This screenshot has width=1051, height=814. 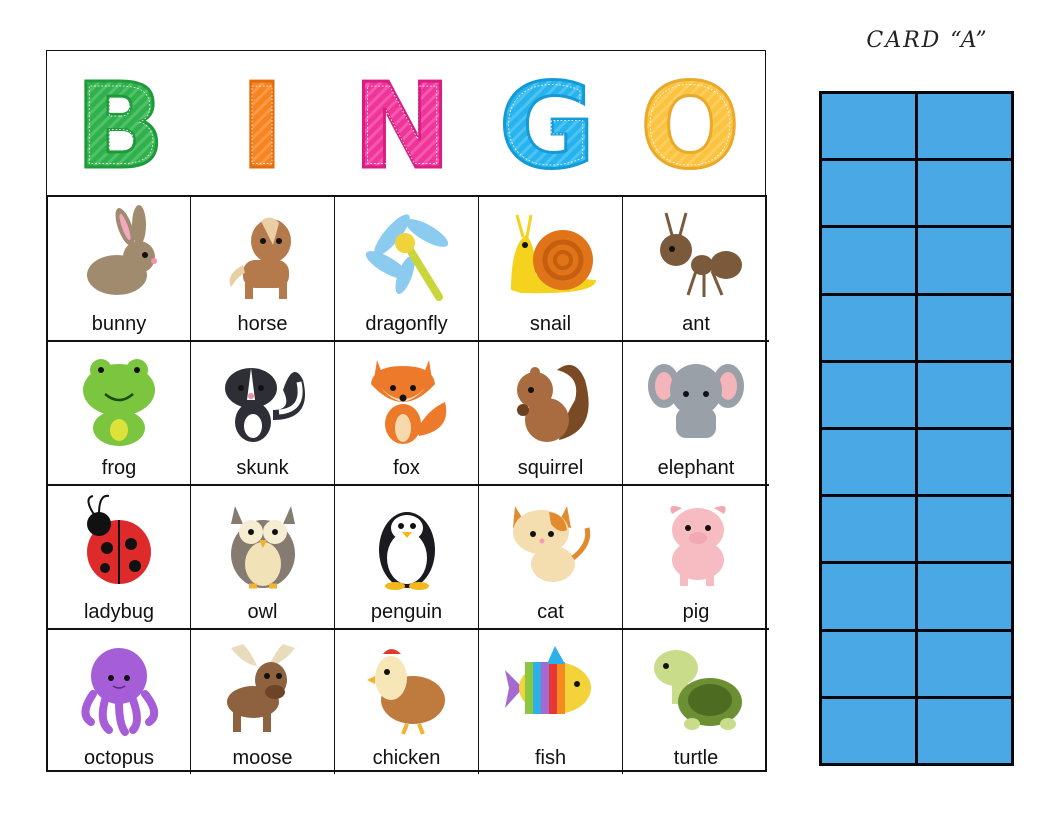 I want to click on bingo-letter-o: O O, so click(x=689, y=126).